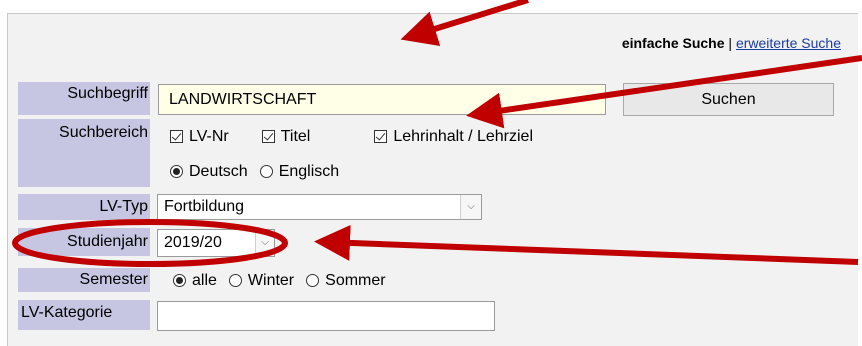 This screenshot has height=346, width=862. What do you see at coordinates (295, 136) in the screenshot?
I see `checkbox-titel-label: Titel` at bounding box center [295, 136].